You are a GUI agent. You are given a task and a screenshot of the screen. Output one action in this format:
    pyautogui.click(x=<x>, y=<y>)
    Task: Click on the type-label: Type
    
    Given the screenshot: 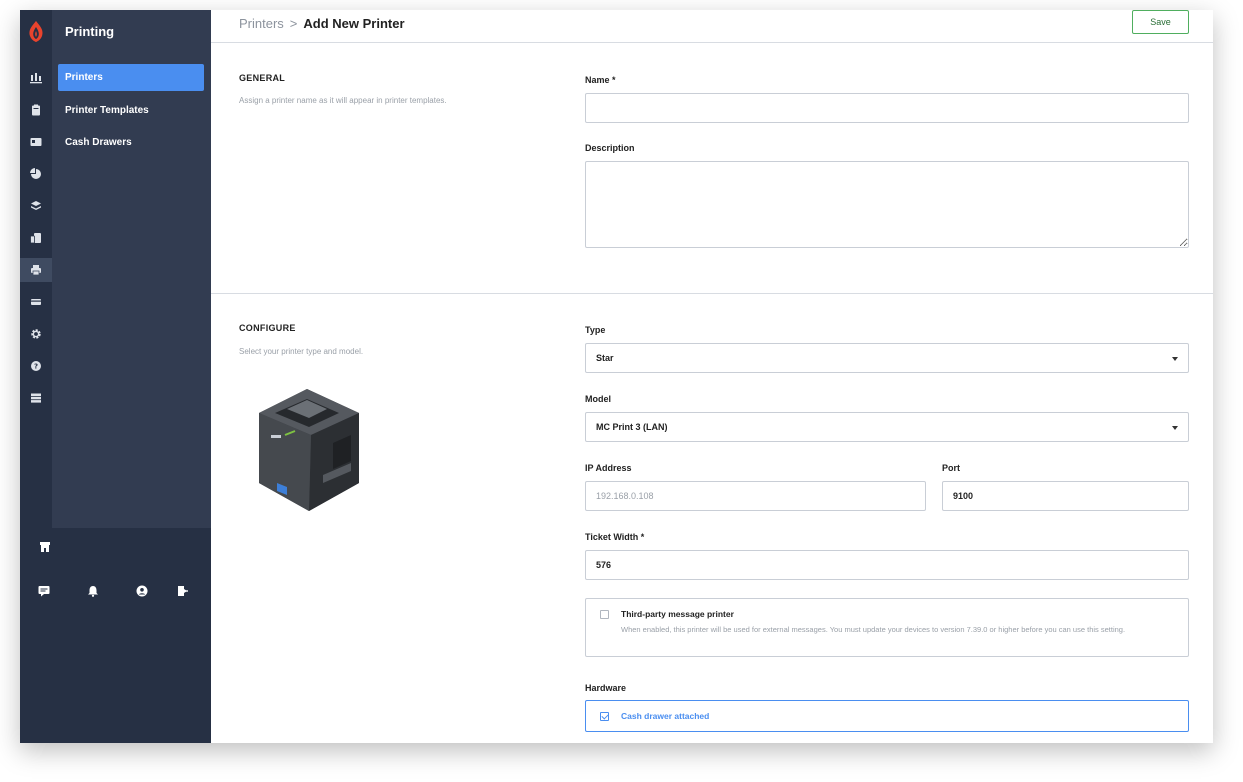 What is the action you would take?
    pyautogui.click(x=595, y=330)
    